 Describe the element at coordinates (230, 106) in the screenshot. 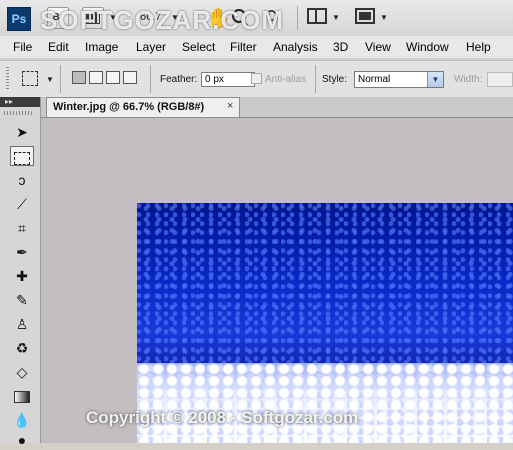

I see `close-icon: ×` at that location.